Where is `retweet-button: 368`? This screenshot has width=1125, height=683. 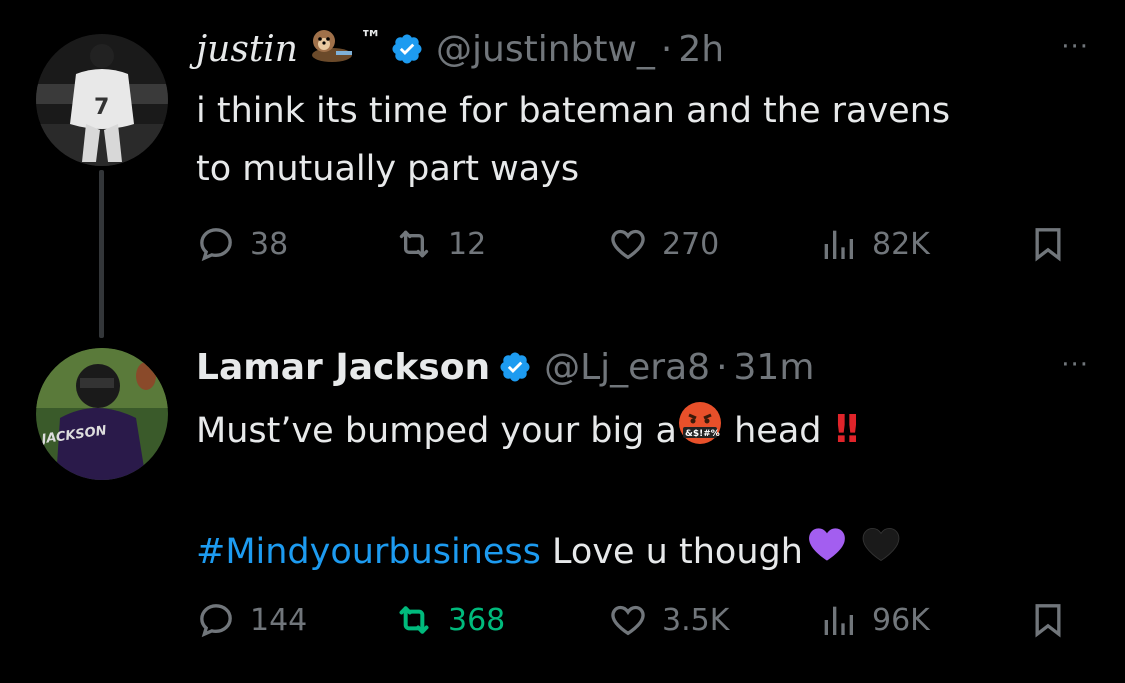
retweet-button: 368 is located at coordinates (449, 620).